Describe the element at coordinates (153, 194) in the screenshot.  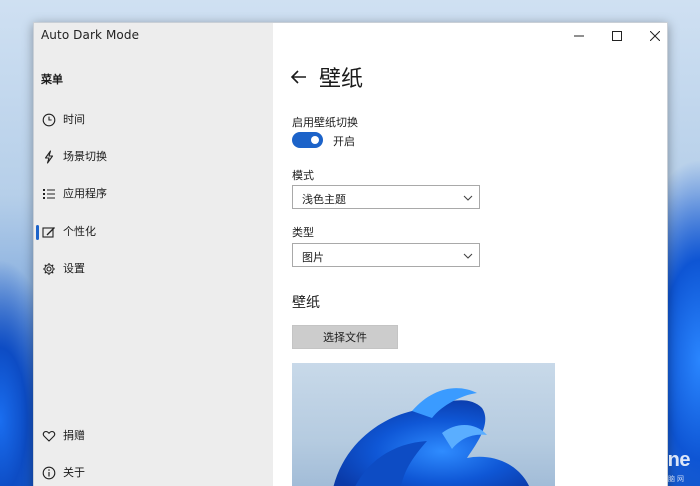
I see `sidebar-item-apps: 应用程序` at that location.